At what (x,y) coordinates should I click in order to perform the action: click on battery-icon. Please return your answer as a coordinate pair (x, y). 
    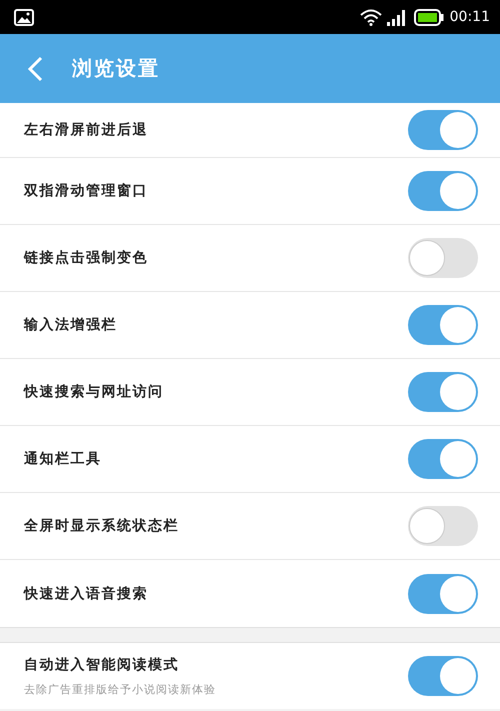
    Looking at the image, I should click on (429, 17).